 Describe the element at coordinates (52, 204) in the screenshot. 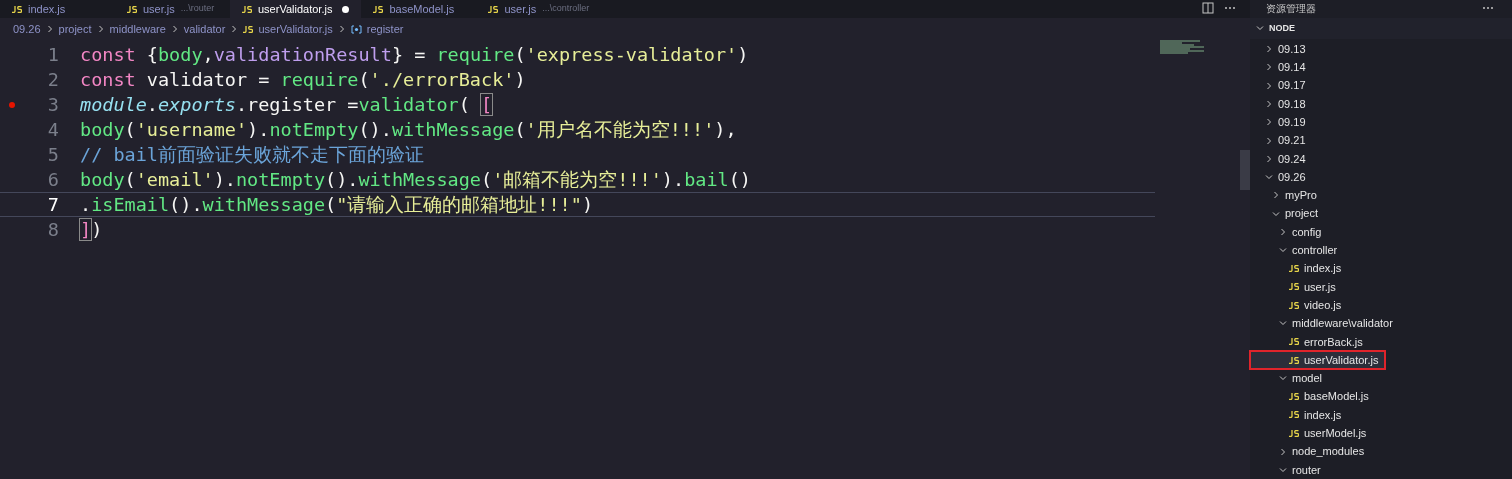

I see `line-number: 7` at that location.